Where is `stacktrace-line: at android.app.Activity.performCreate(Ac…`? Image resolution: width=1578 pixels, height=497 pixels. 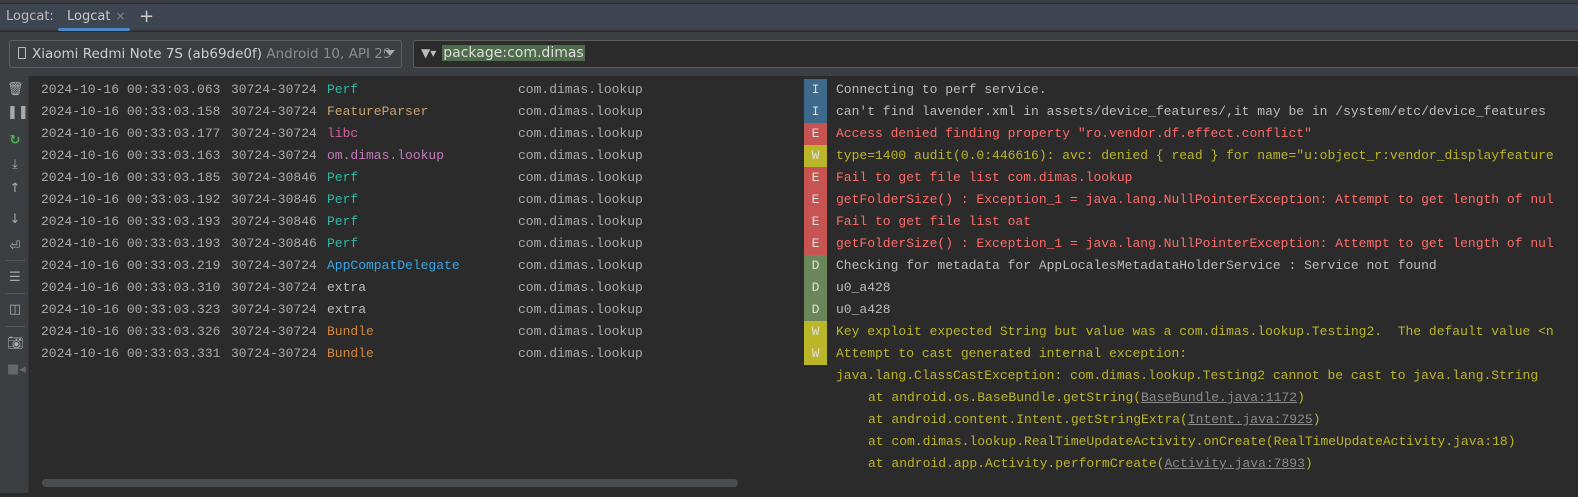 stacktrace-line: at android.app.Activity.performCreate(Ac… is located at coordinates (804, 464).